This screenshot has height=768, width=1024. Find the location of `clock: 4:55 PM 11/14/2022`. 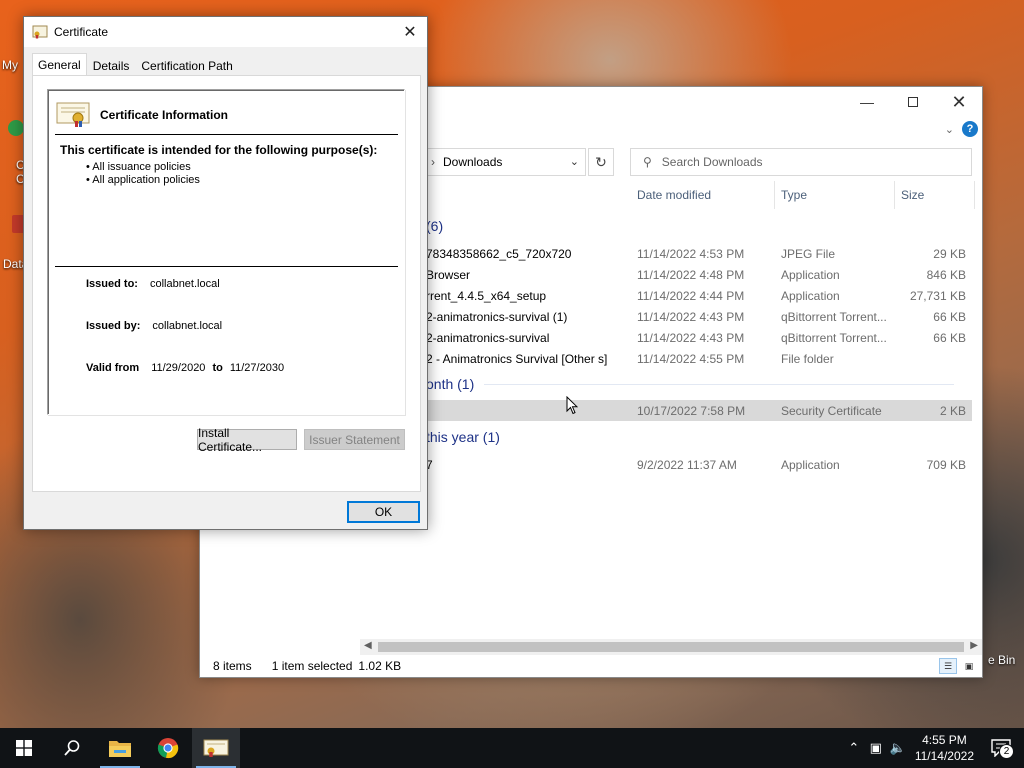

clock: 4:55 PM 11/14/2022 is located at coordinates (944, 748).